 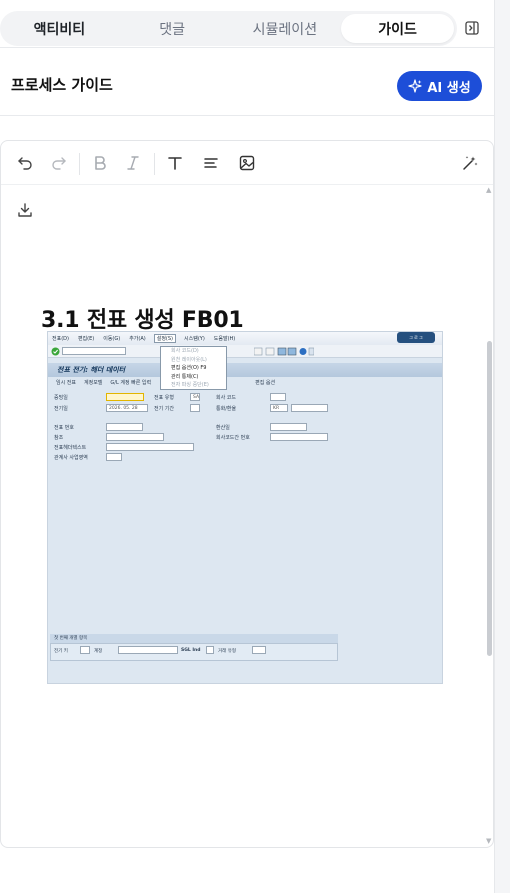 What do you see at coordinates (227, 651) in the screenshot?
I see `sap-label: 거래 유형` at bounding box center [227, 651].